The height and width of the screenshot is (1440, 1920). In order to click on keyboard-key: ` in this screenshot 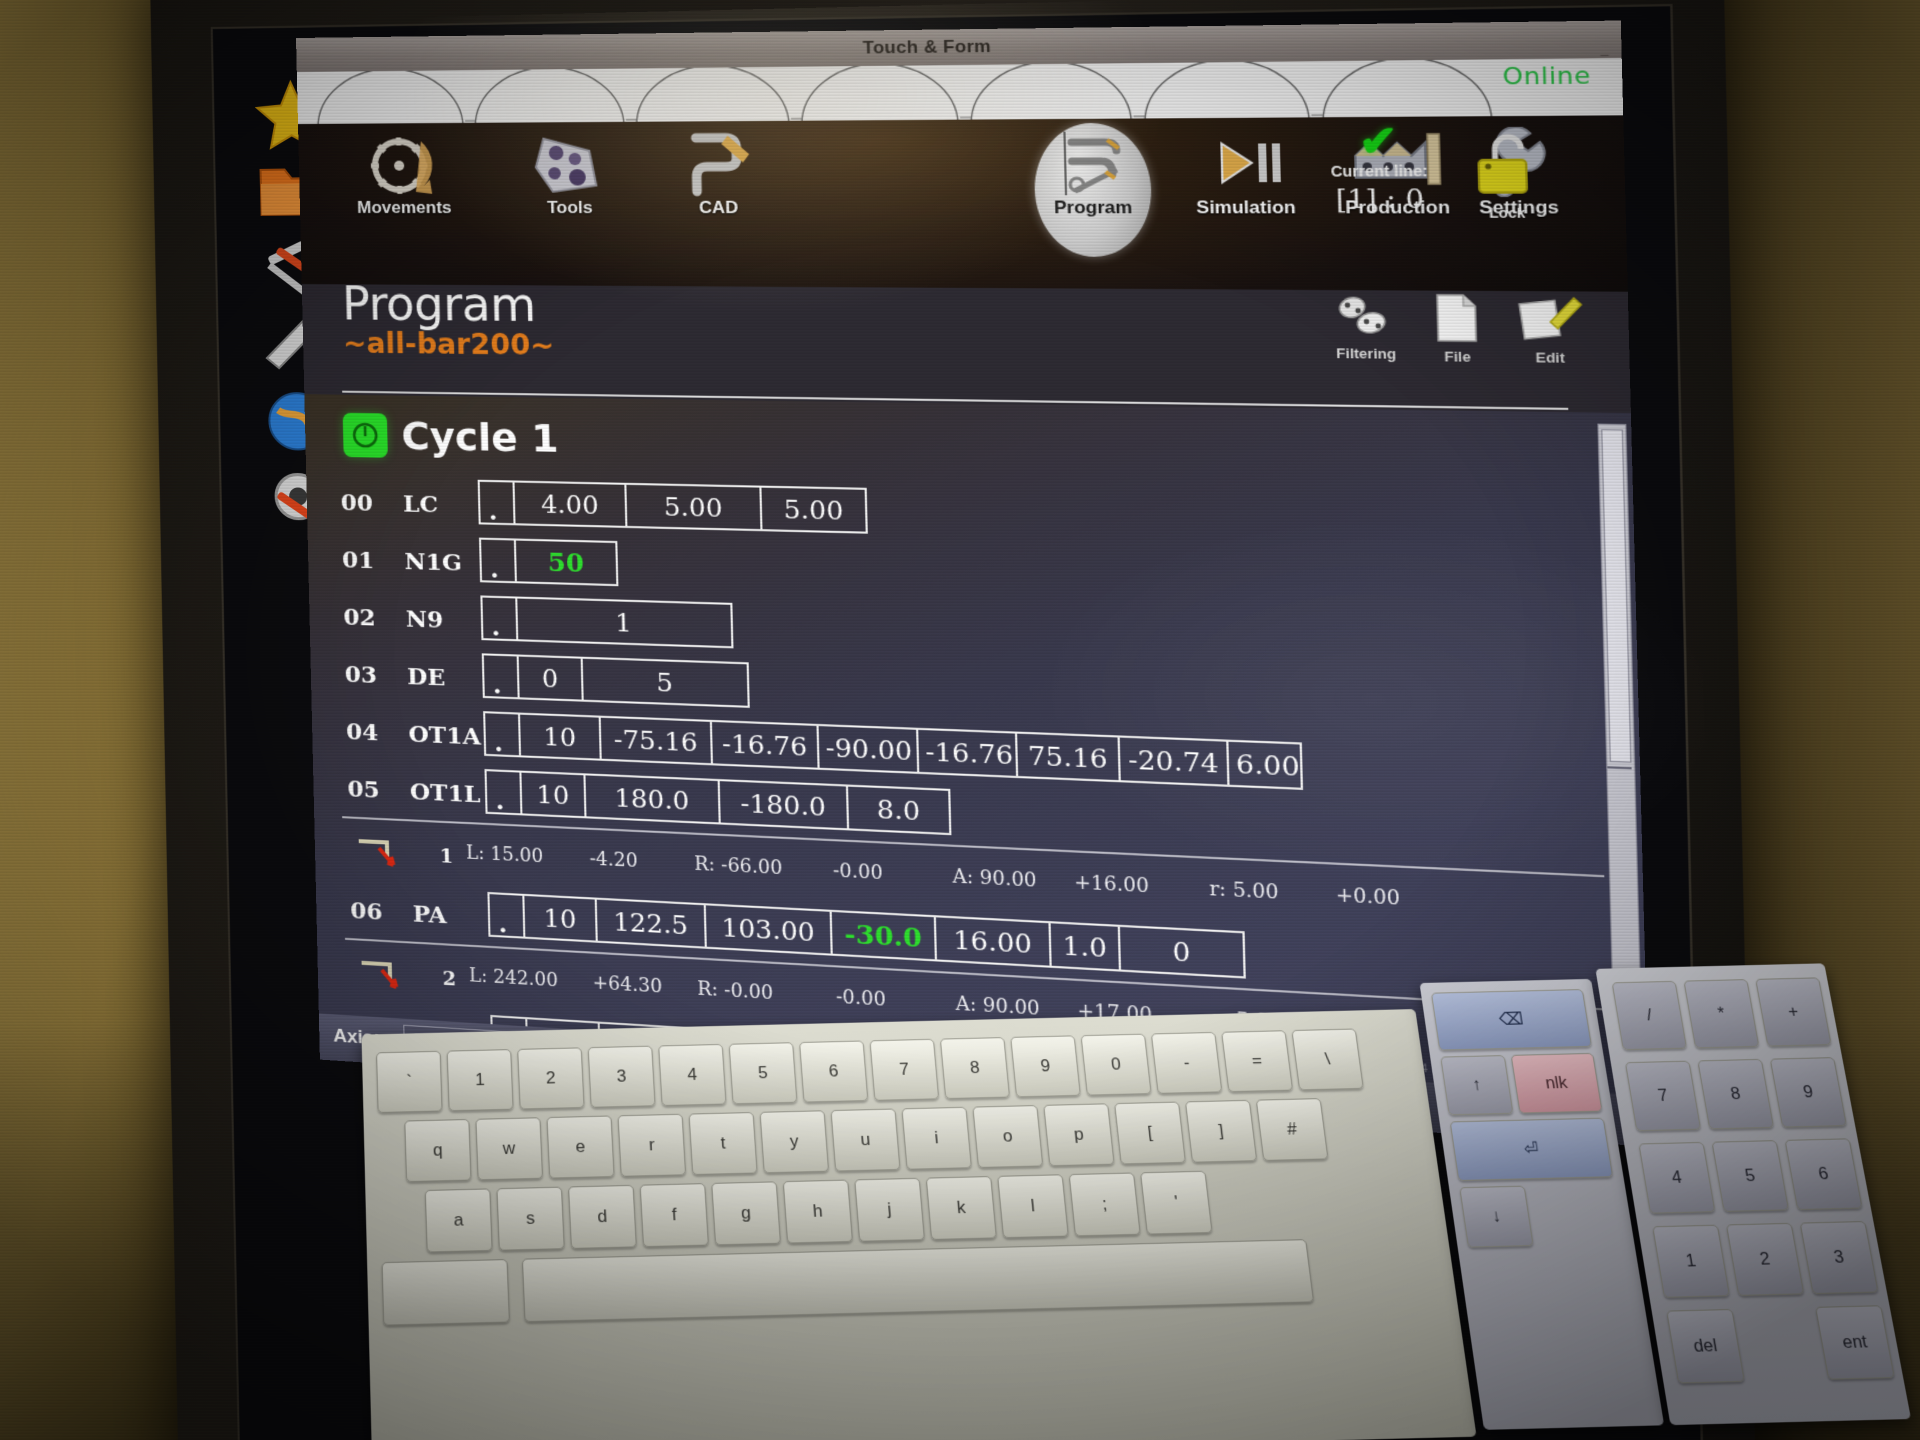, I will do `click(409, 1082)`.